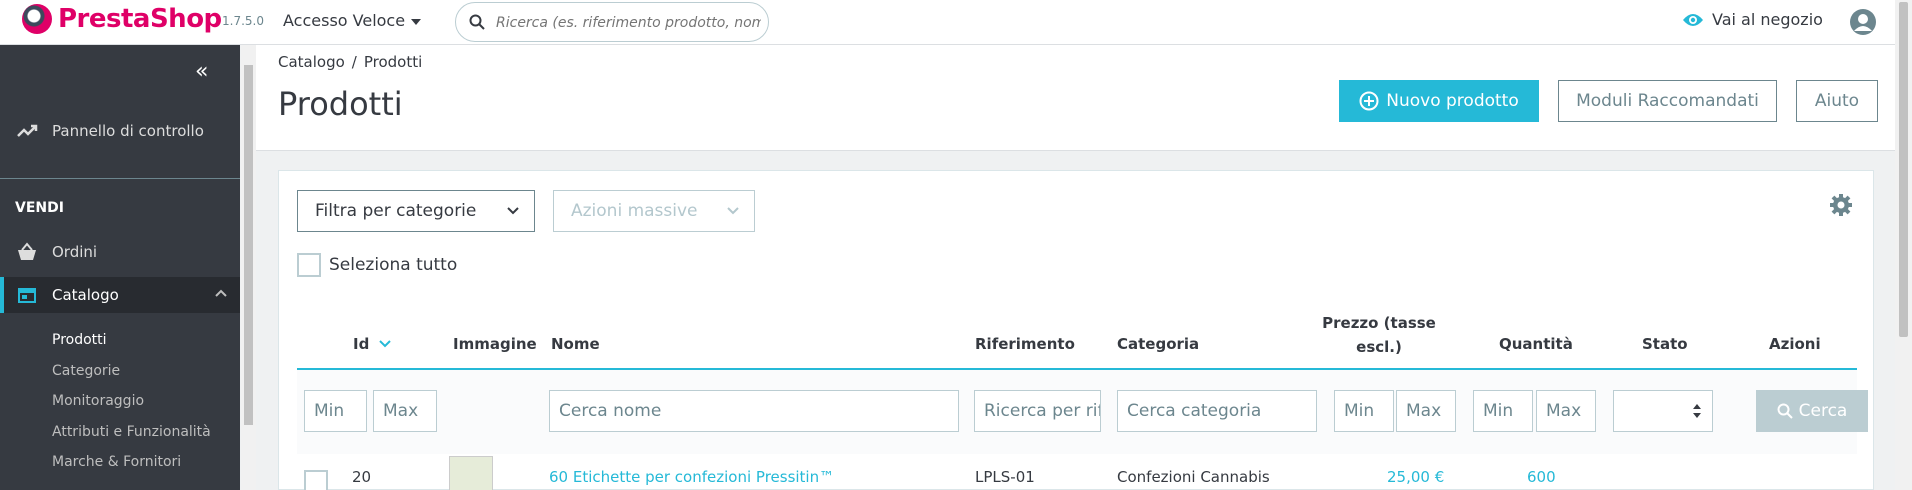 Image resolution: width=1912 pixels, height=490 pixels. What do you see at coordinates (691, 477) in the screenshot?
I see `row-product-name: 60 Etichette per confezioni Pressitin™` at bounding box center [691, 477].